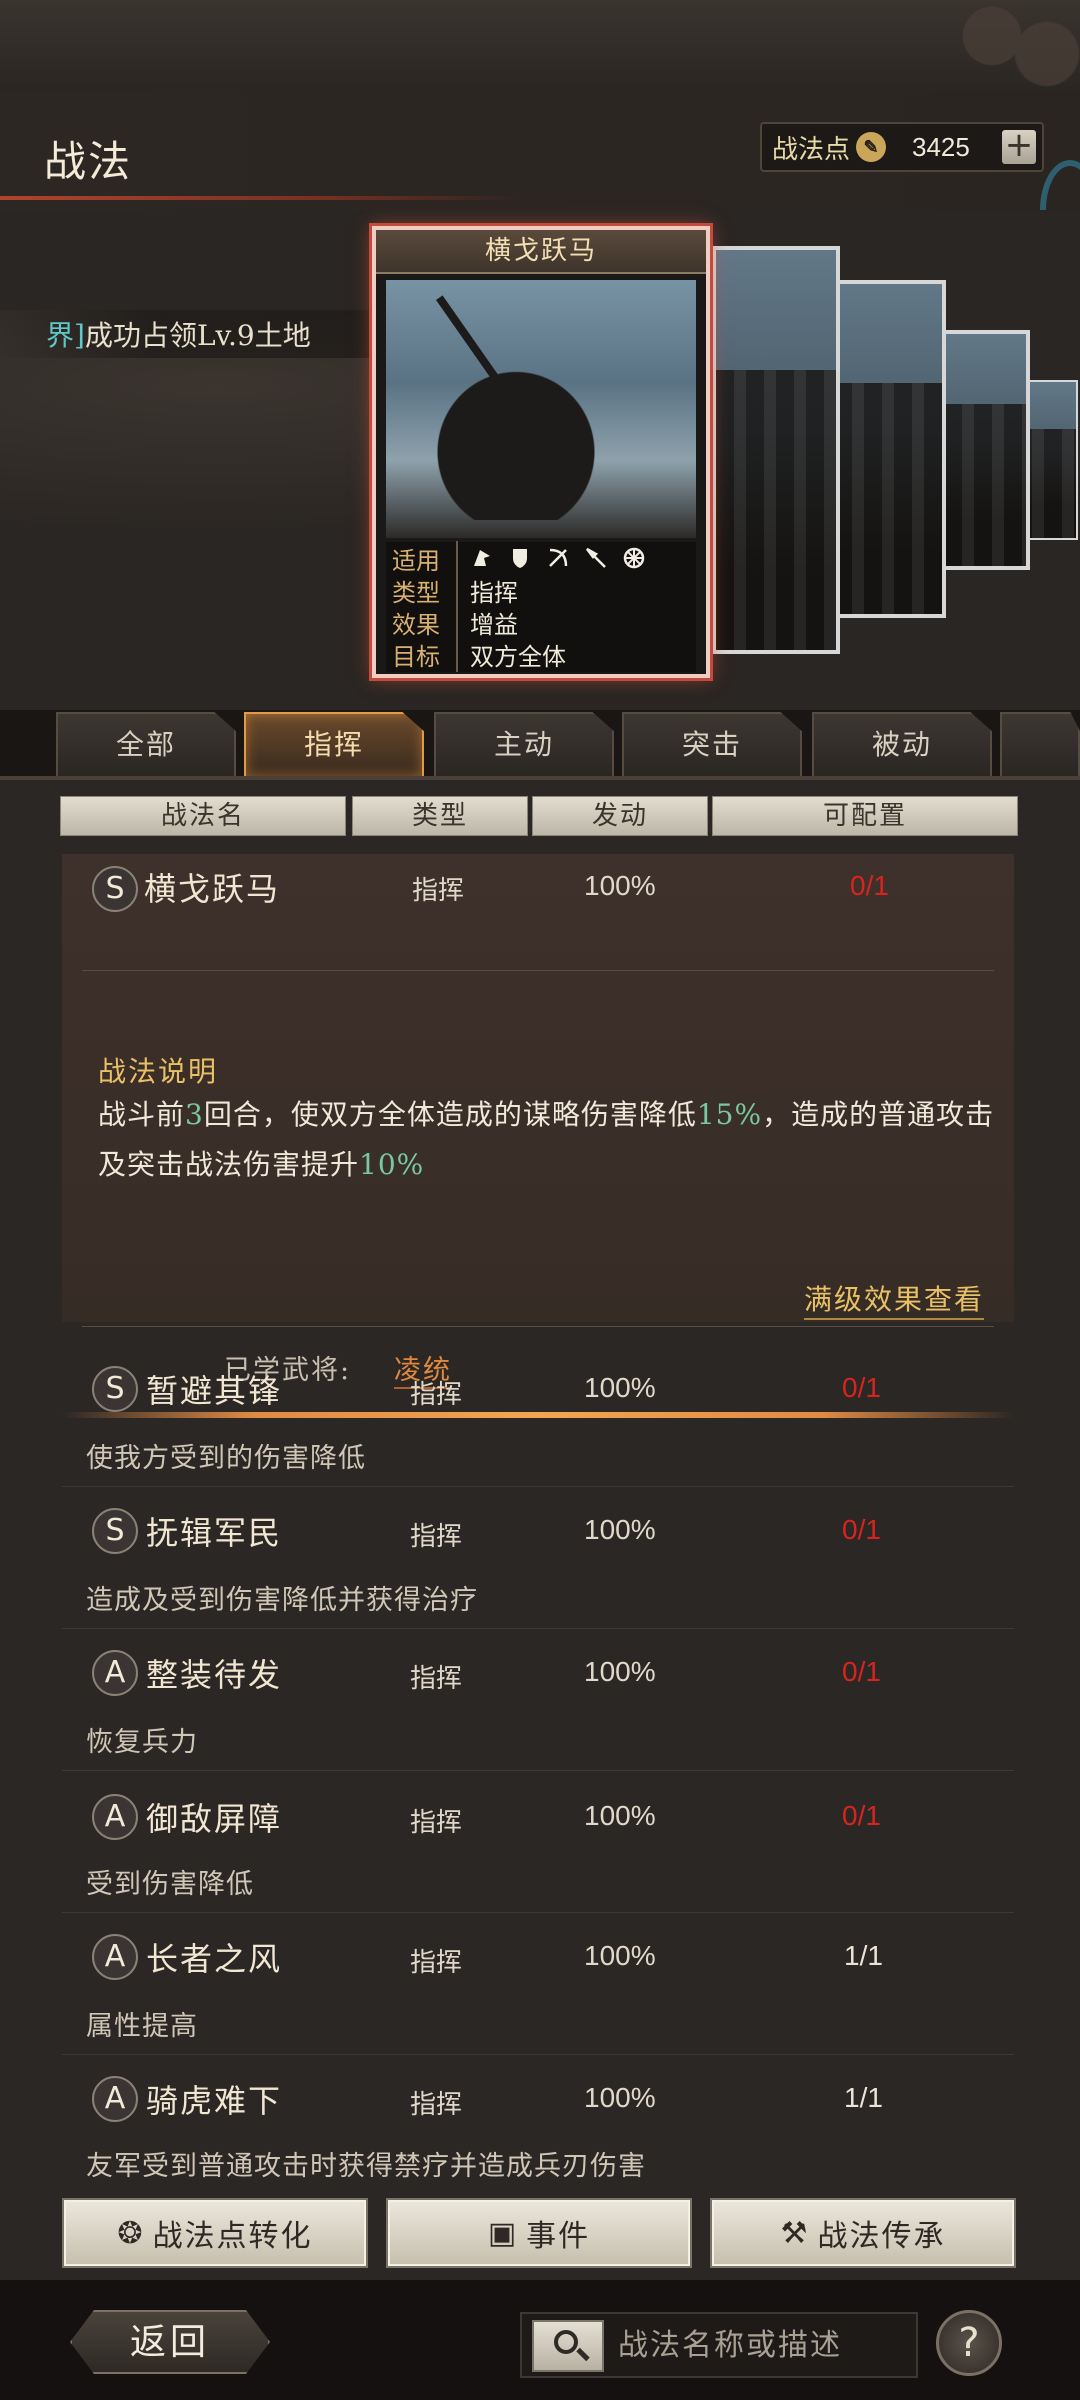 The image size is (1080, 2400). I want to click on cavalry-icon, so click(482, 558).